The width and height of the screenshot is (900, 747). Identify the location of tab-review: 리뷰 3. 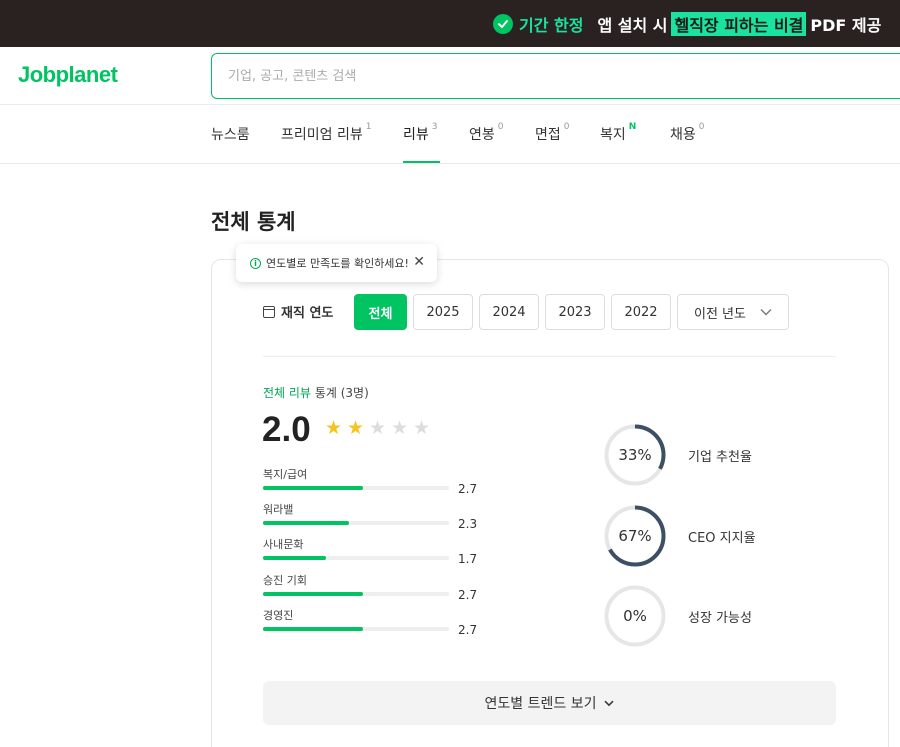
(420, 133).